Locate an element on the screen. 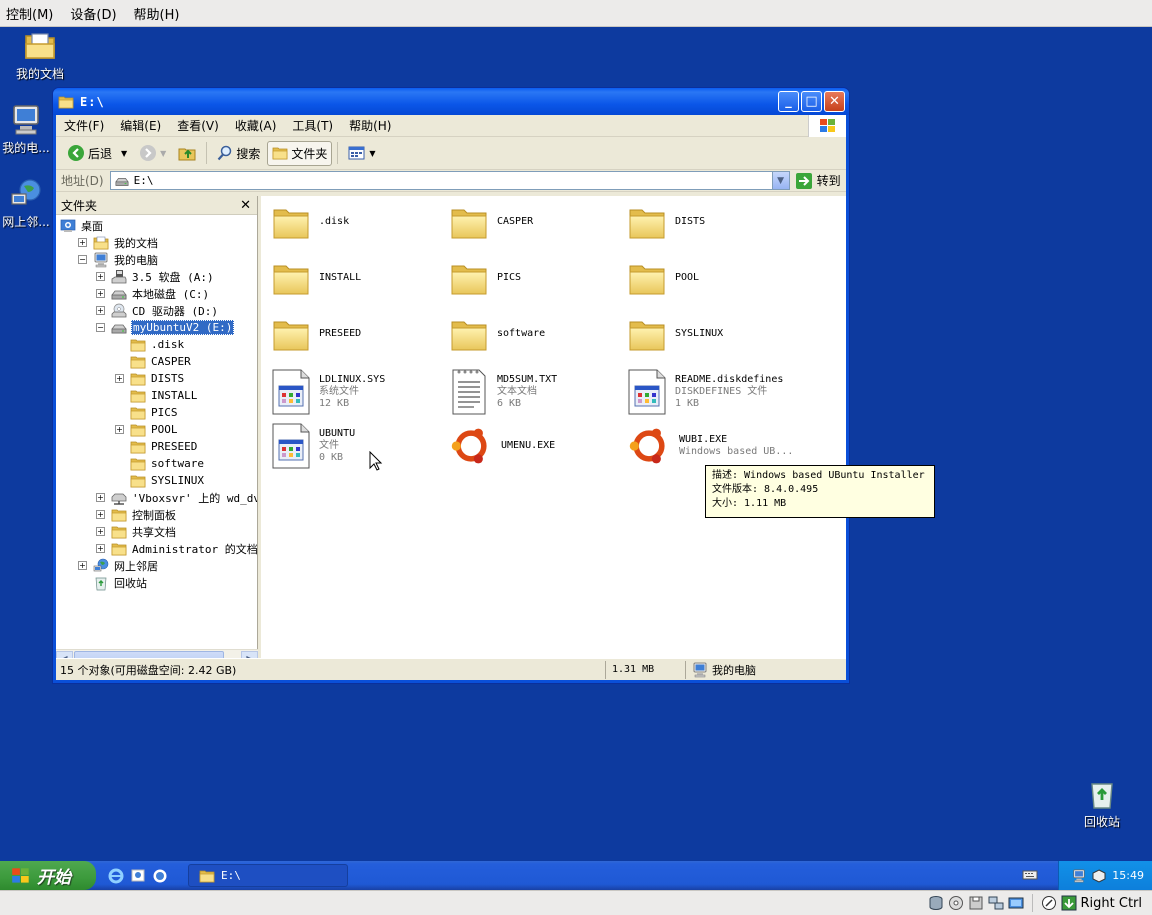  network-adapter-icon is located at coordinates (996, 903).